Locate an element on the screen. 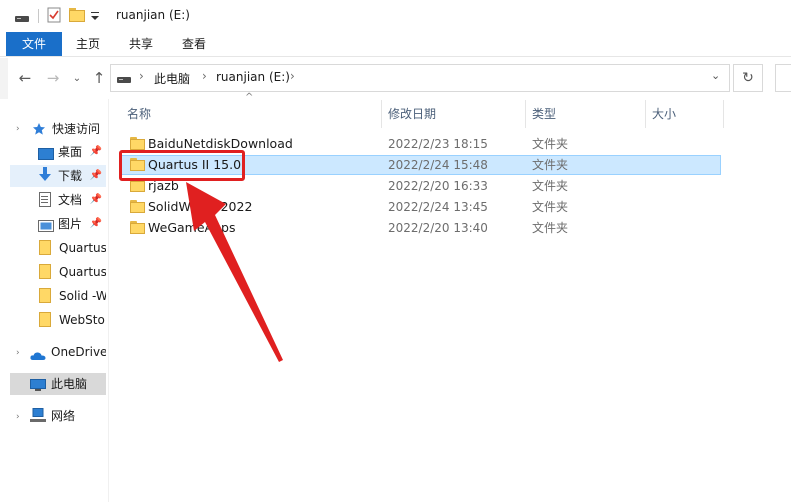 The image size is (791, 502). annotation-arrow-icon is located at coordinates (234, 272).